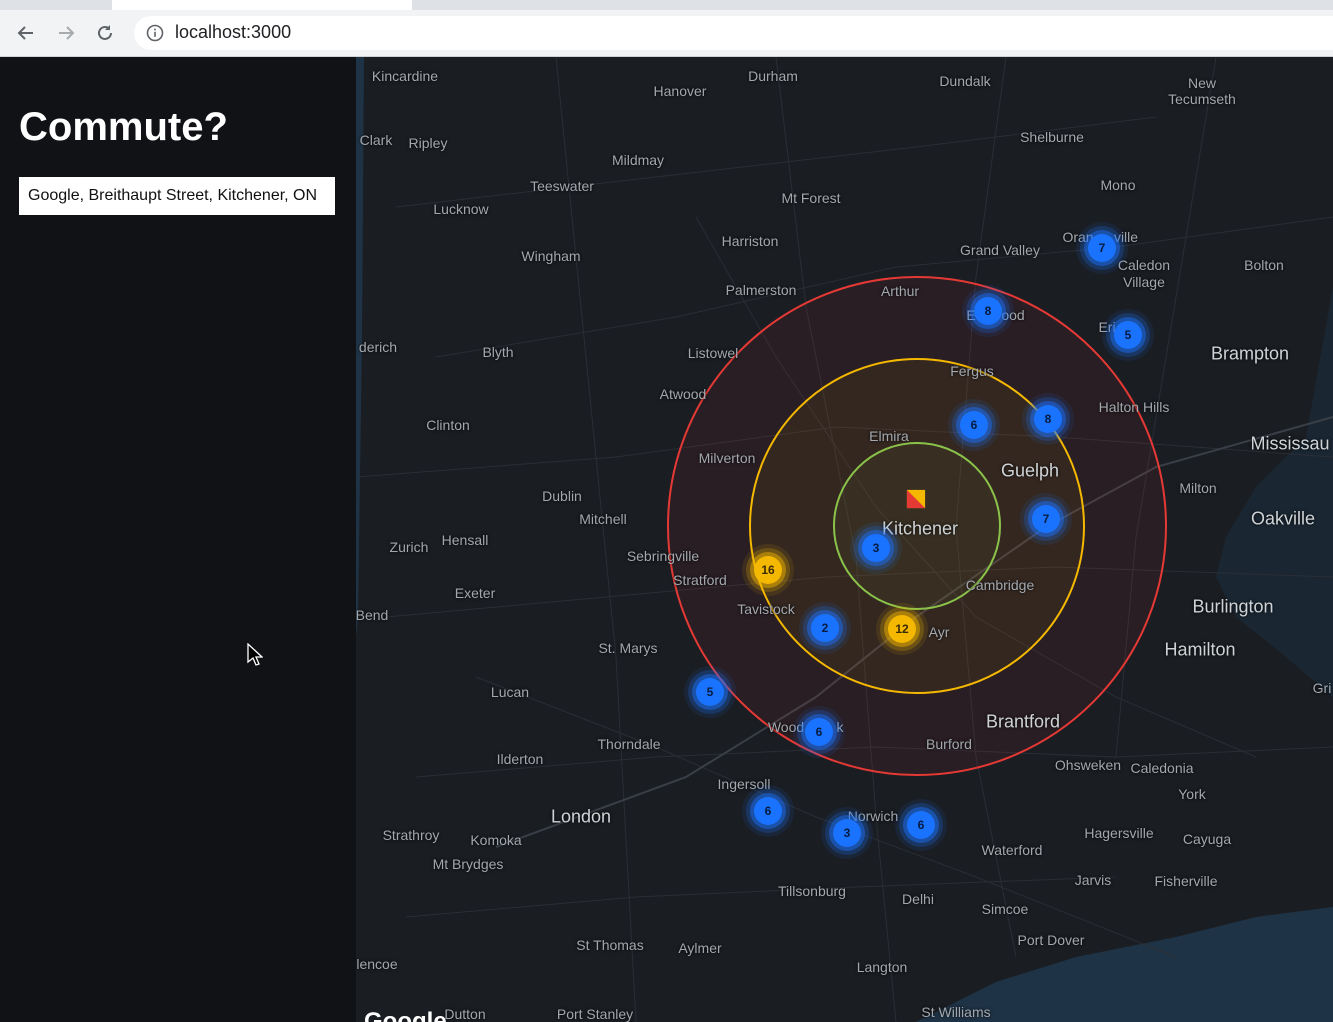  What do you see at coordinates (262, 5) in the screenshot?
I see `active-tab` at bounding box center [262, 5].